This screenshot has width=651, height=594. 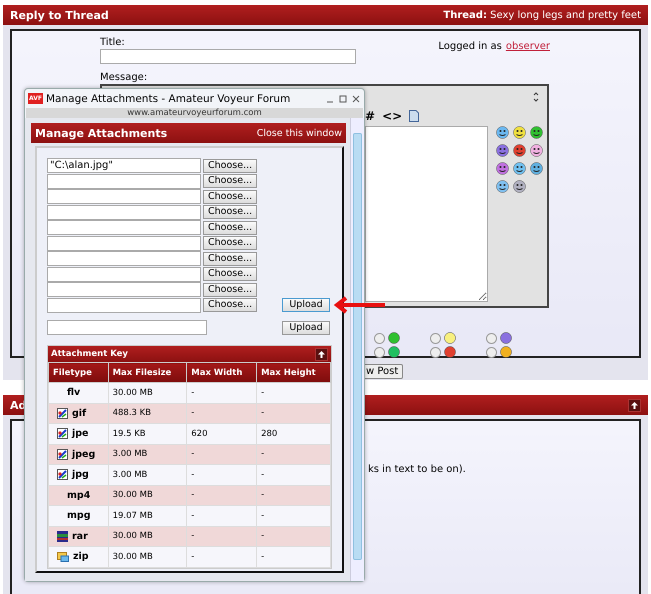 I want to click on section-title: Reply to Thread, so click(x=59, y=15).